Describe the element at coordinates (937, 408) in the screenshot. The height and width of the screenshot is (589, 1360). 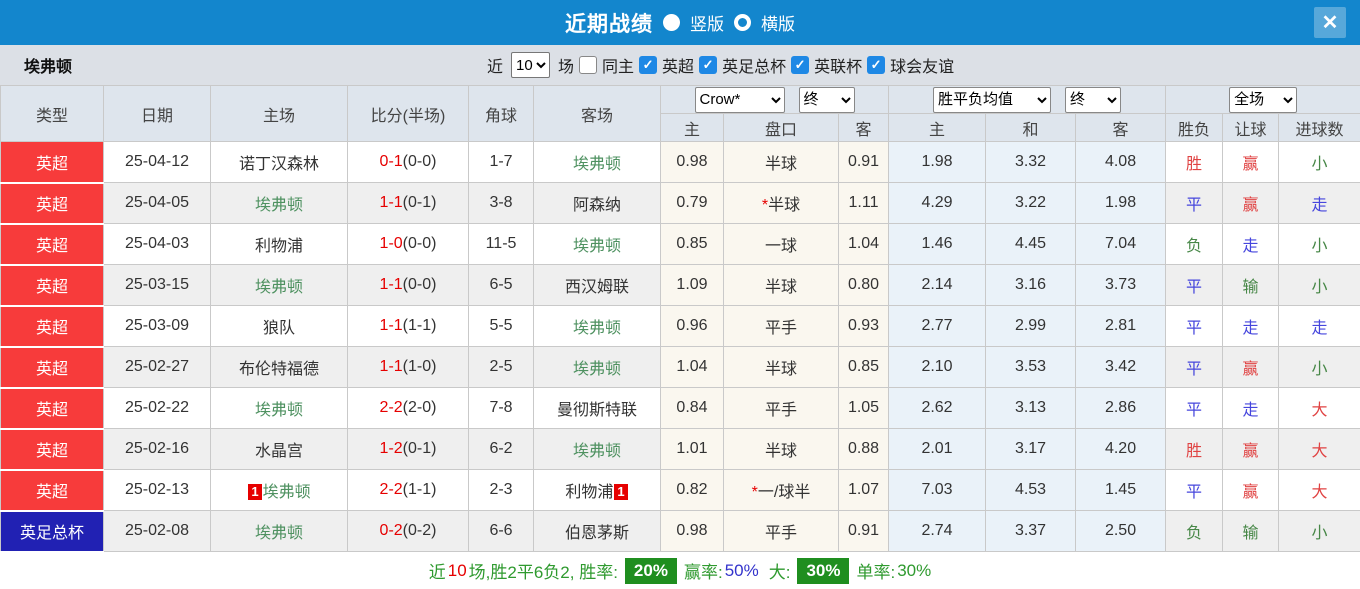
I see `avg-home: 2.62` at that location.